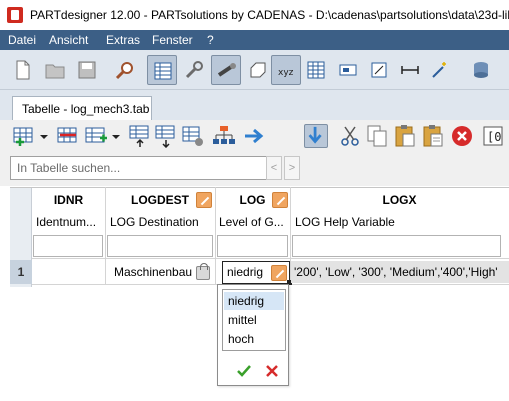 The height and width of the screenshot is (401, 509). I want to click on paste-special-icon, so click(433, 136).